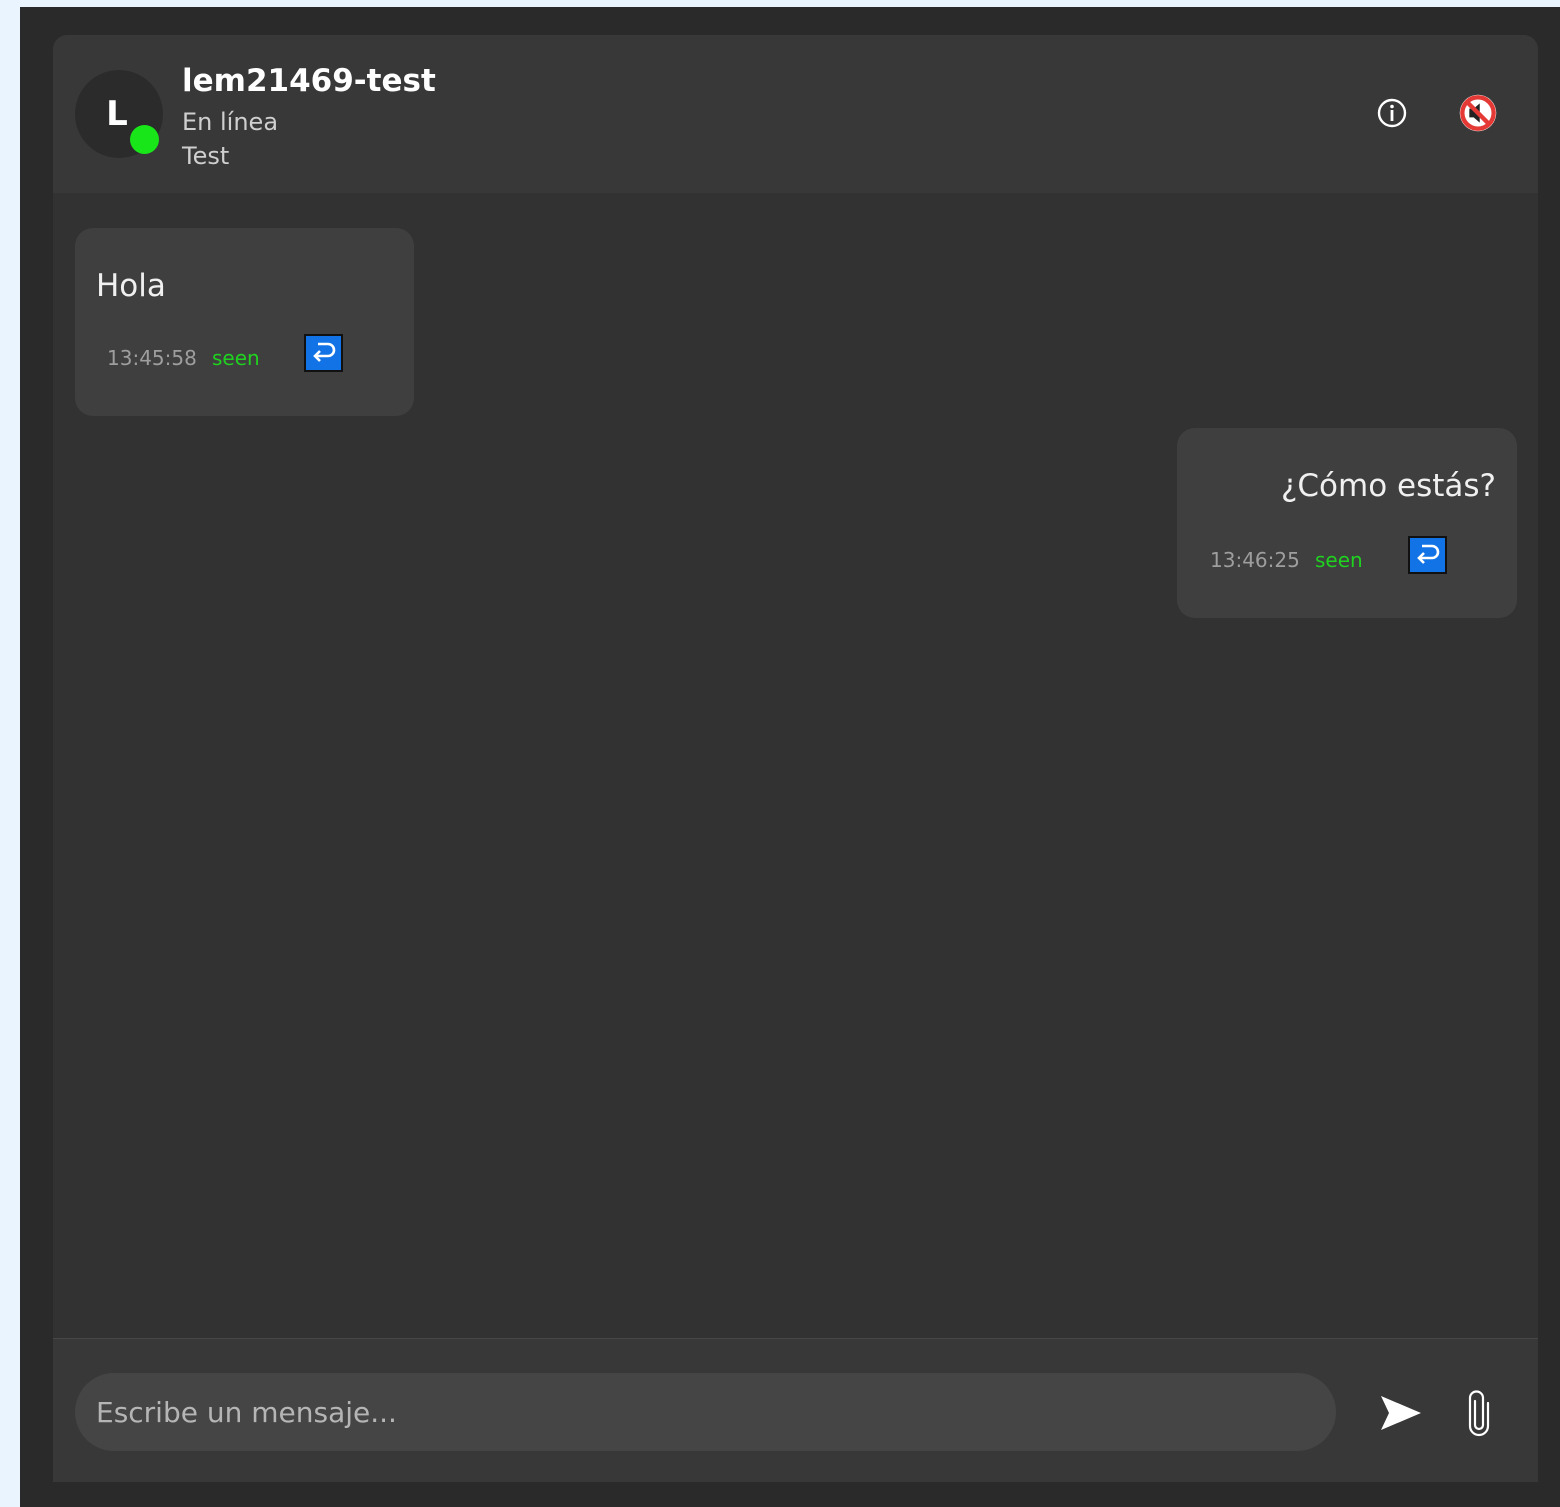 This screenshot has width=1560, height=1507. What do you see at coordinates (244, 322) in the screenshot?
I see `message-bubble: Hola 13:45:58 seen` at bounding box center [244, 322].